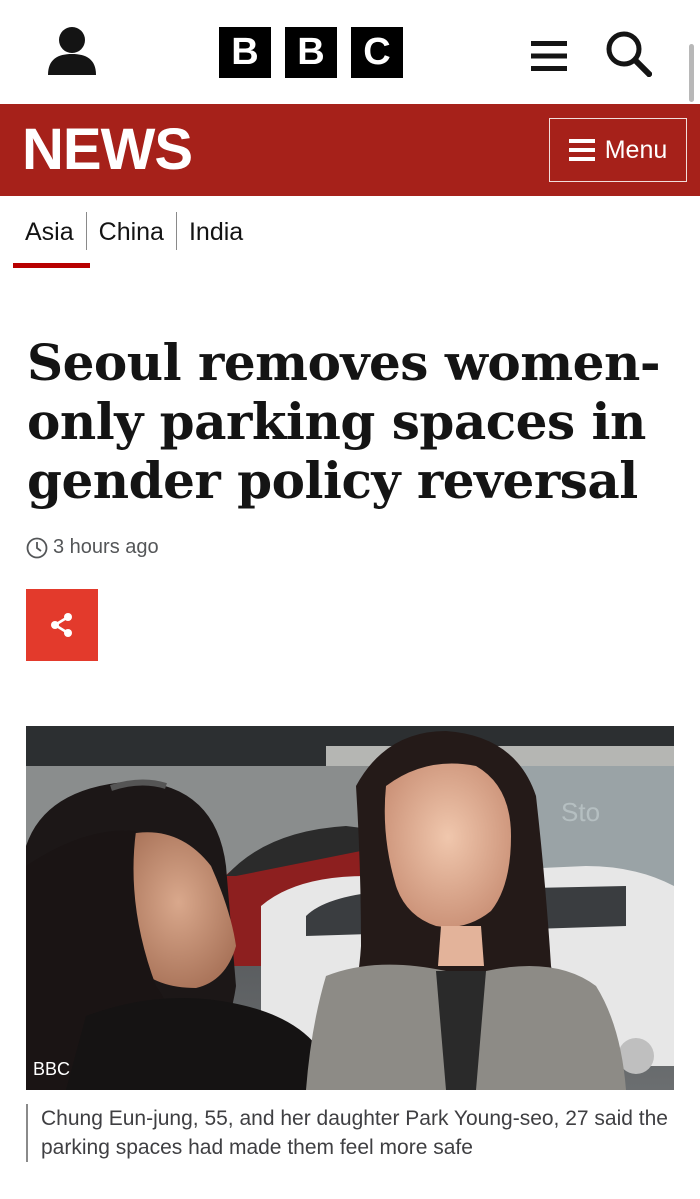 This screenshot has width=700, height=1199. I want to click on hamburger-icon, so click(549, 56).